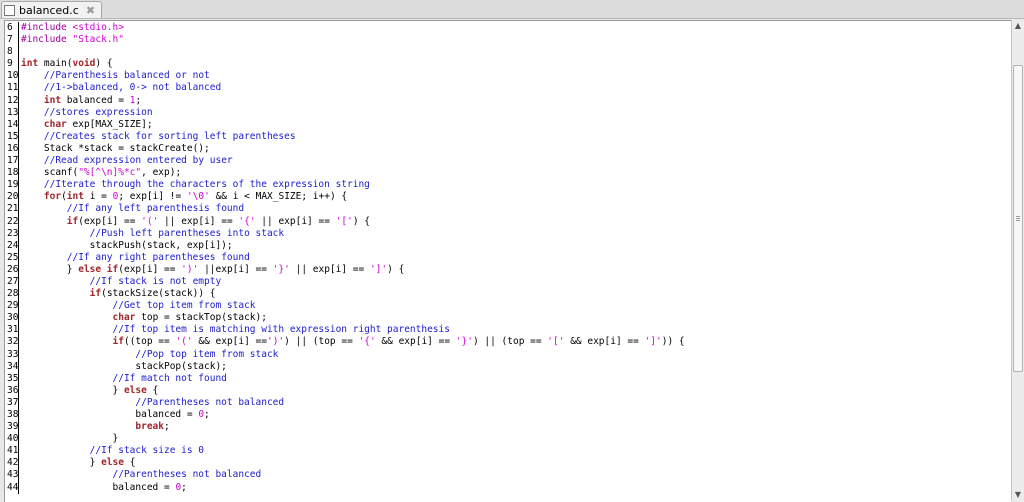  What do you see at coordinates (345, 52) in the screenshot?
I see `code-line: 8` at bounding box center [345, 52].